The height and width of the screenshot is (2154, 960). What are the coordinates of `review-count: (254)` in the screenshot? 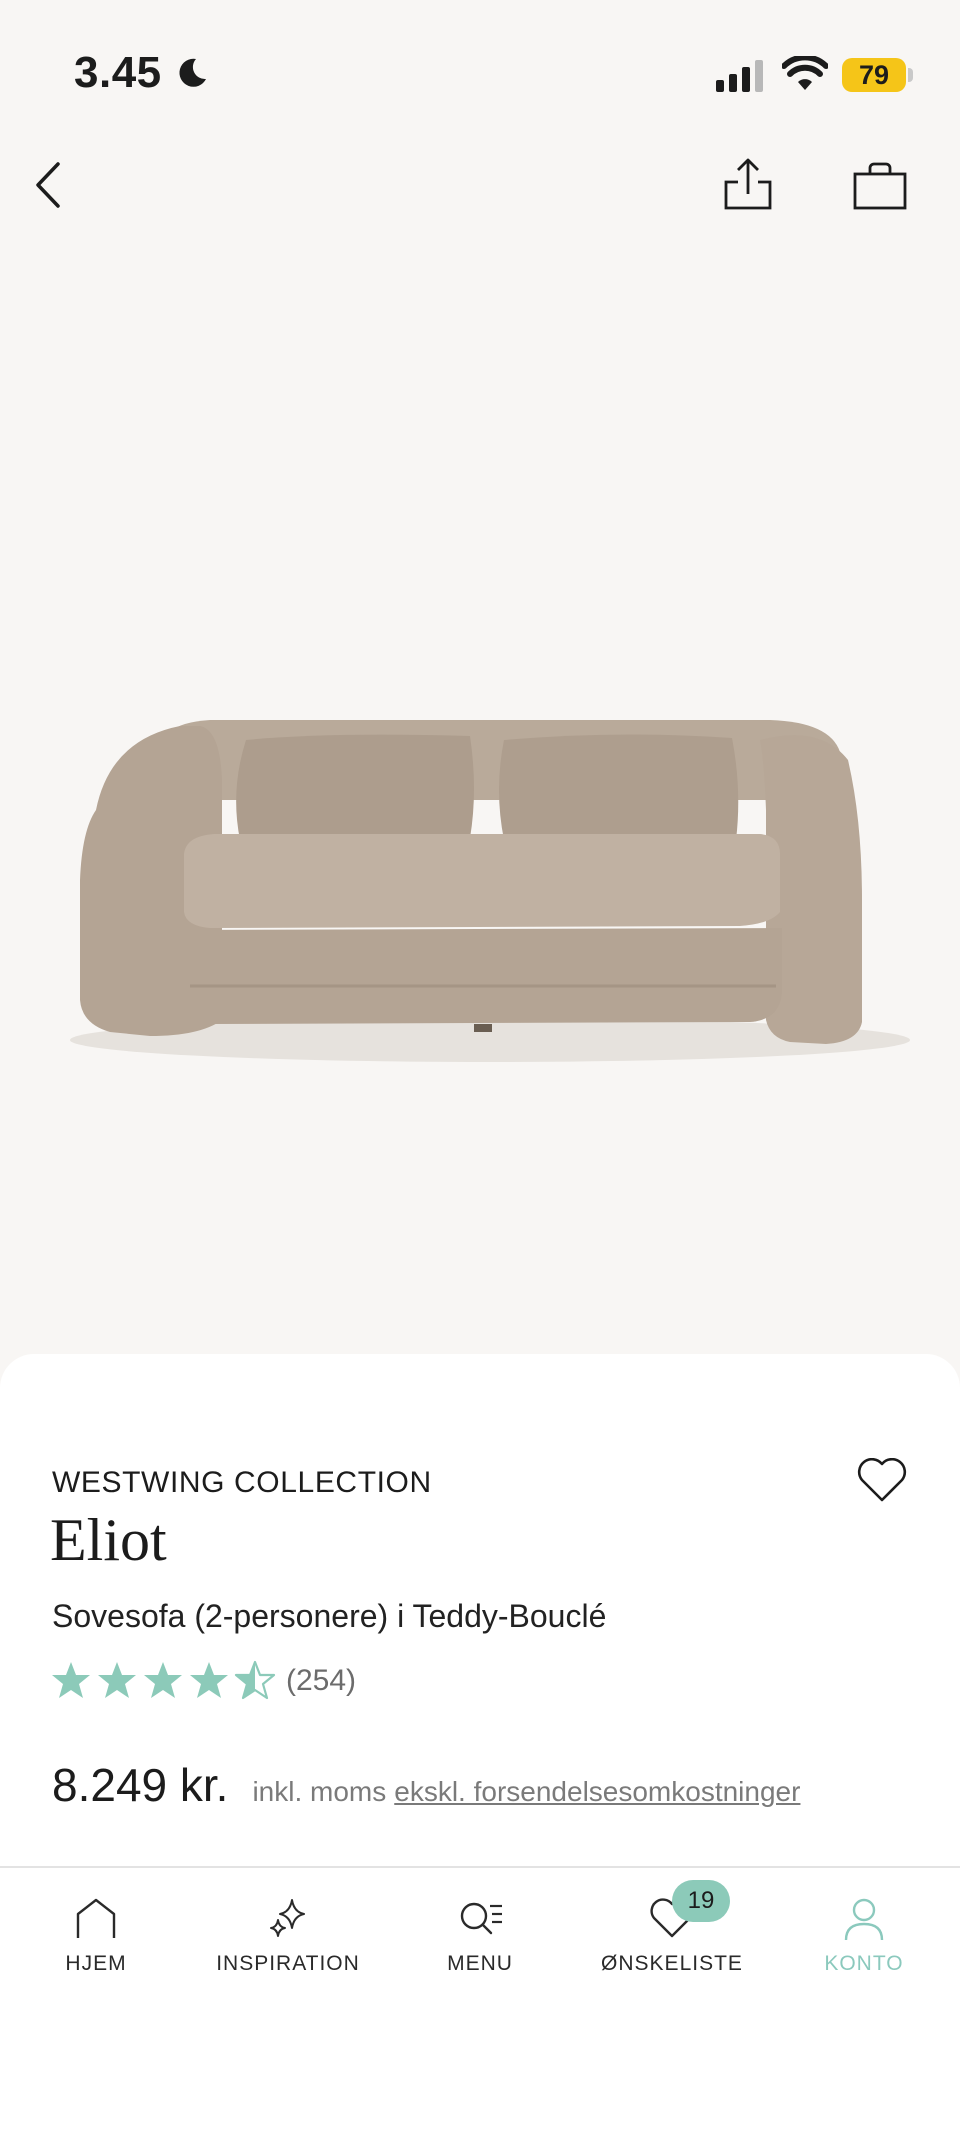 It's located at (321, 1681).